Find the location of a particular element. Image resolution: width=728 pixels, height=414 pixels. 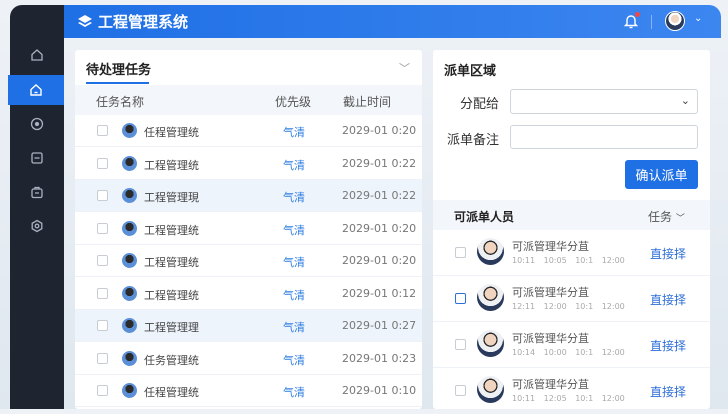

tab-underline is located at coordinates (117, 83).